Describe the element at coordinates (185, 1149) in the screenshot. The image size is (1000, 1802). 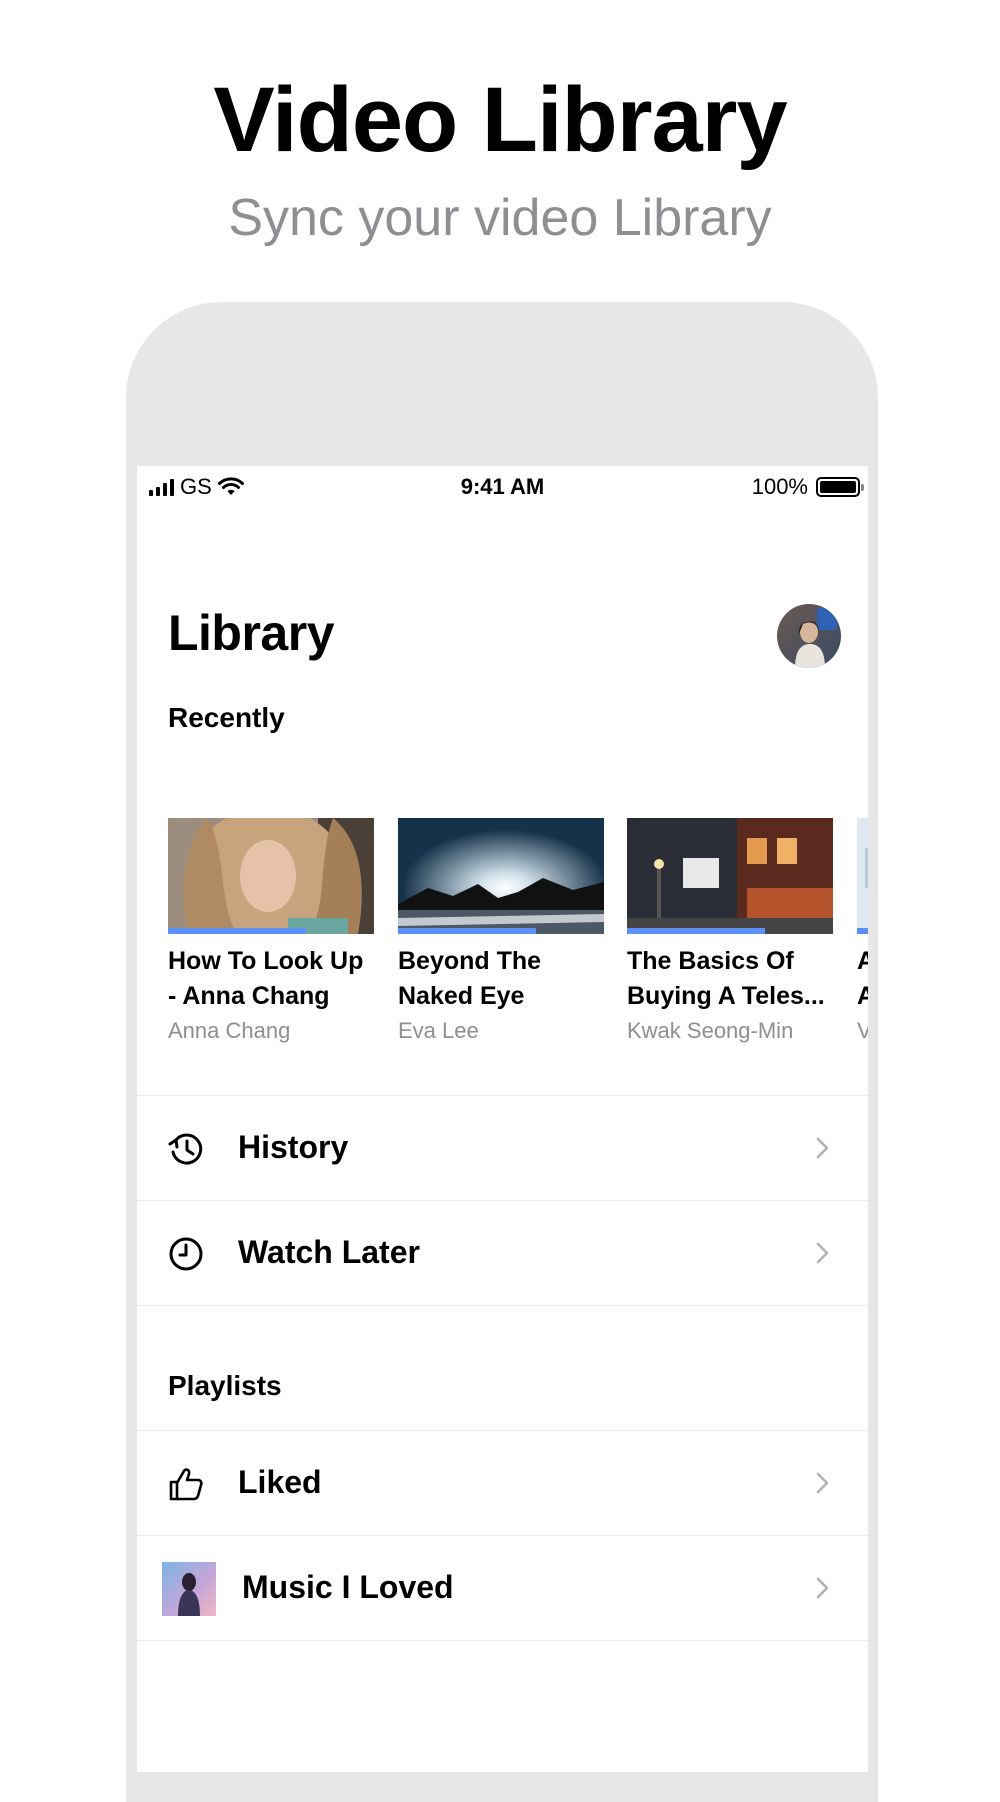
I see `history-icon` at that location.